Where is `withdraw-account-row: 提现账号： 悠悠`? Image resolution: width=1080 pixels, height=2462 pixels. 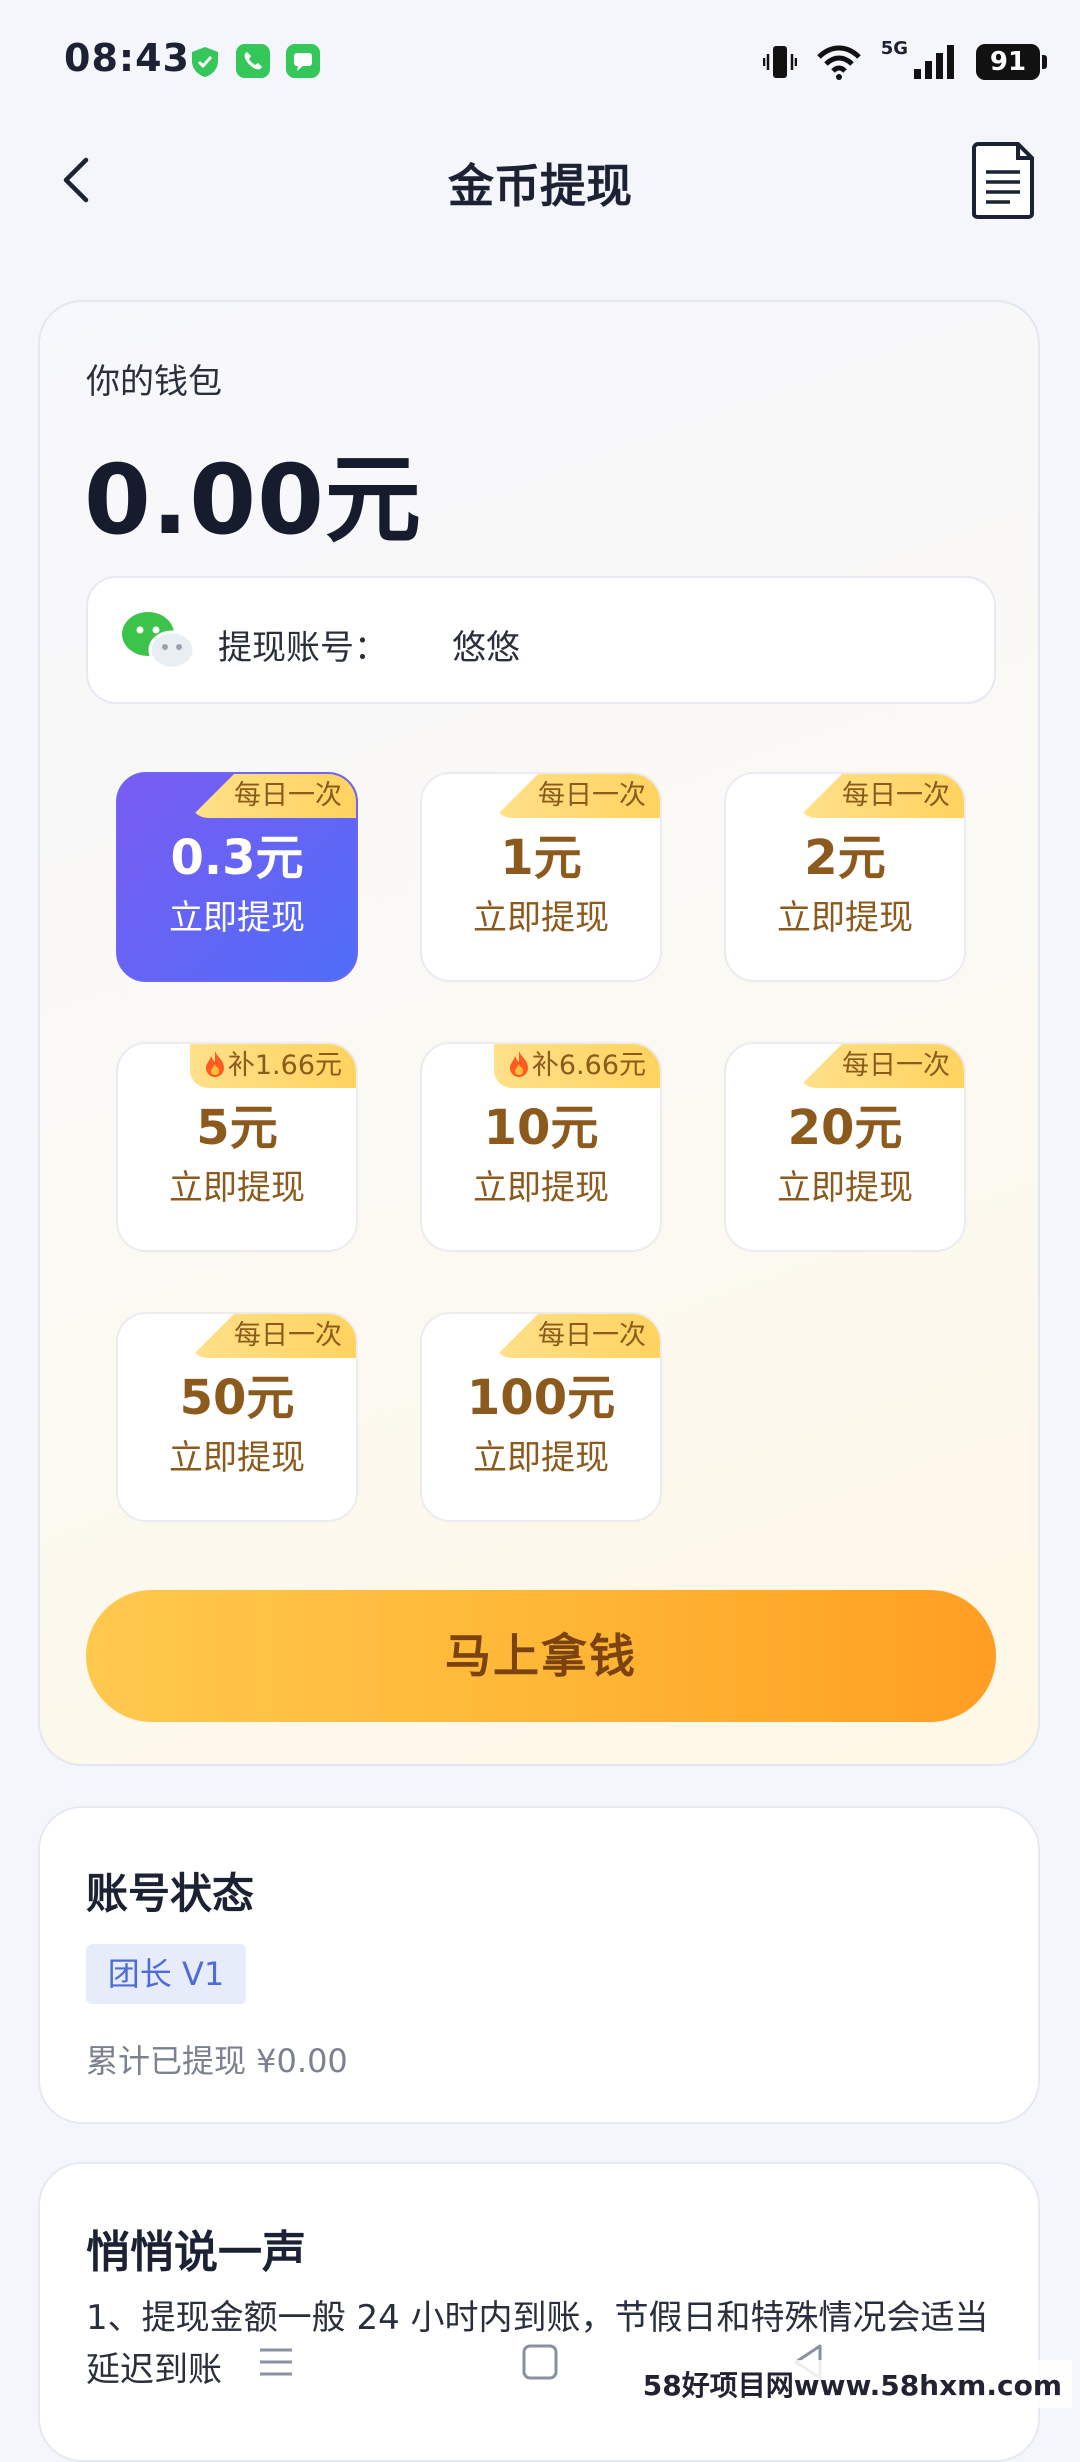 withdraw-account-row: 提现账号： 悠悠 is located at coordinates (541, 640).